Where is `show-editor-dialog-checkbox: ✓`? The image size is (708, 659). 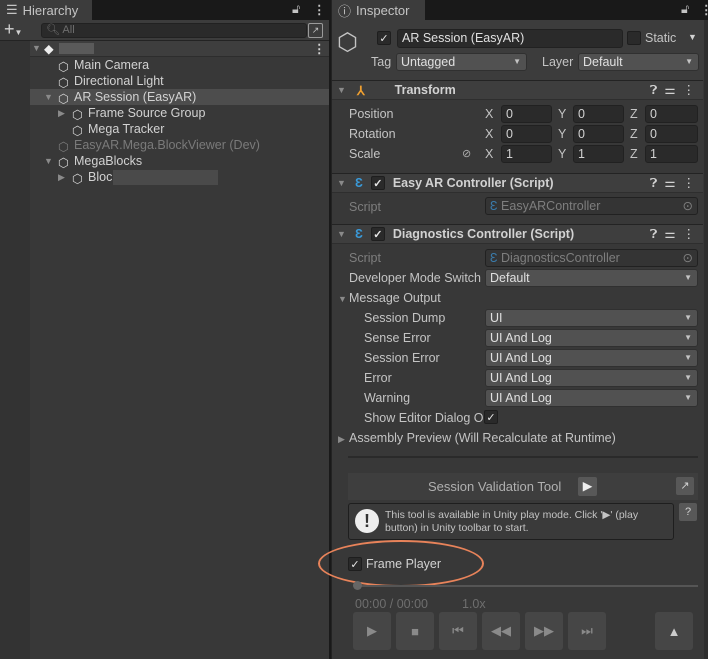
show-editor-dialog-checkbox: ✓ is located at coordinates (491, 417).